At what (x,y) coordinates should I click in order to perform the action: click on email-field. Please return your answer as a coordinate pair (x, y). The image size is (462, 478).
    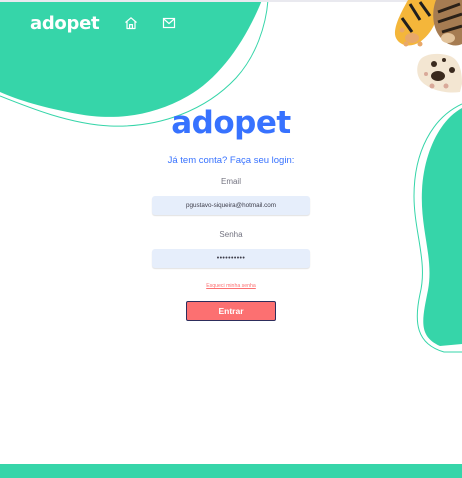
    Looking at the image, I should click on (231, 205).